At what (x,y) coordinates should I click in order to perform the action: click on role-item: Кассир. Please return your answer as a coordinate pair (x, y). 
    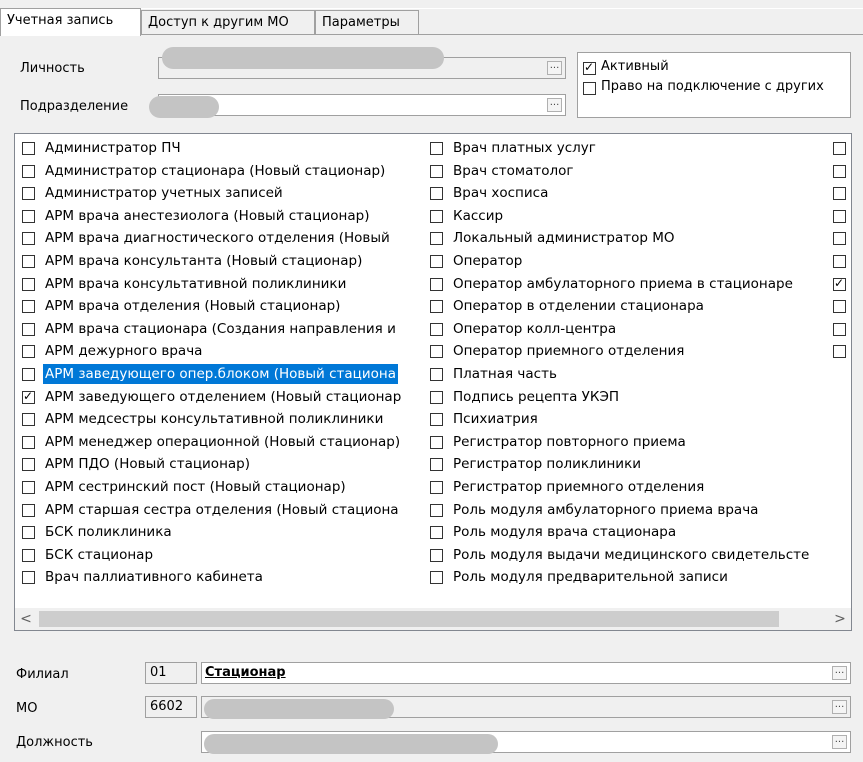
    Looking at the image, I should click on (631, 217).